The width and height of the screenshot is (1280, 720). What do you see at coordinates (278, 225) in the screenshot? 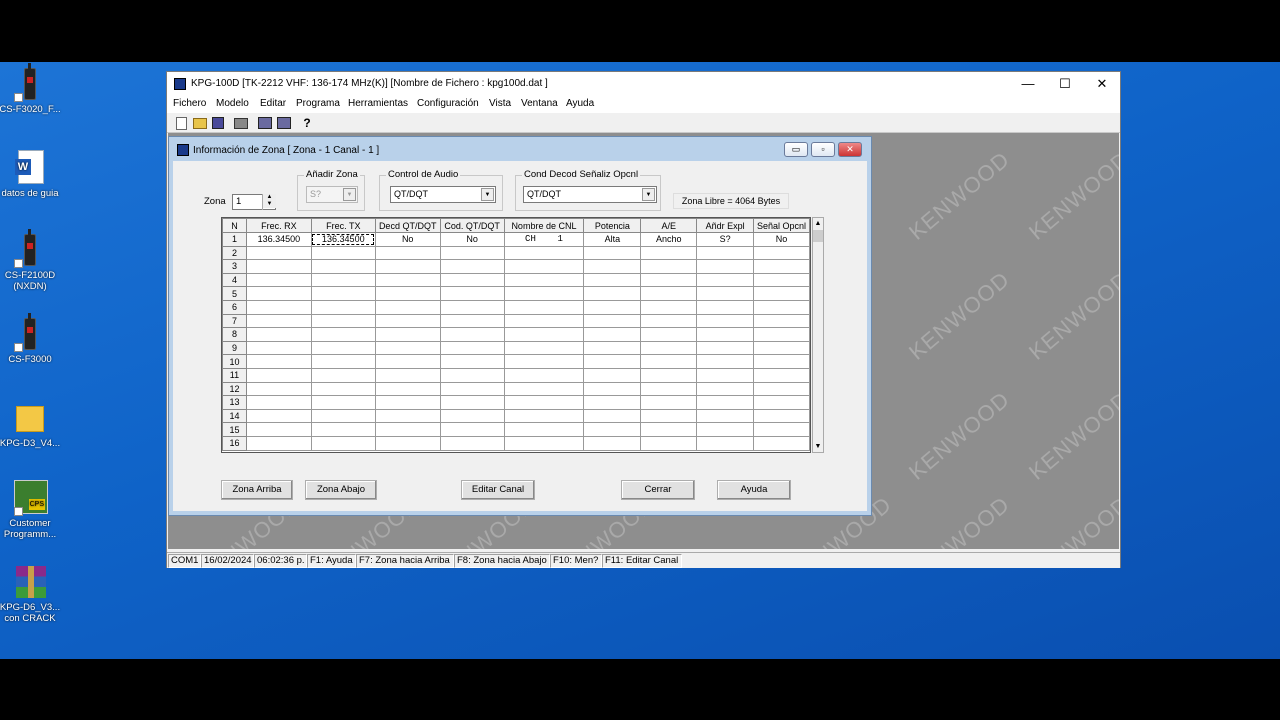
I see `column-header: Frec. RX` at bounding box center [278, 225].